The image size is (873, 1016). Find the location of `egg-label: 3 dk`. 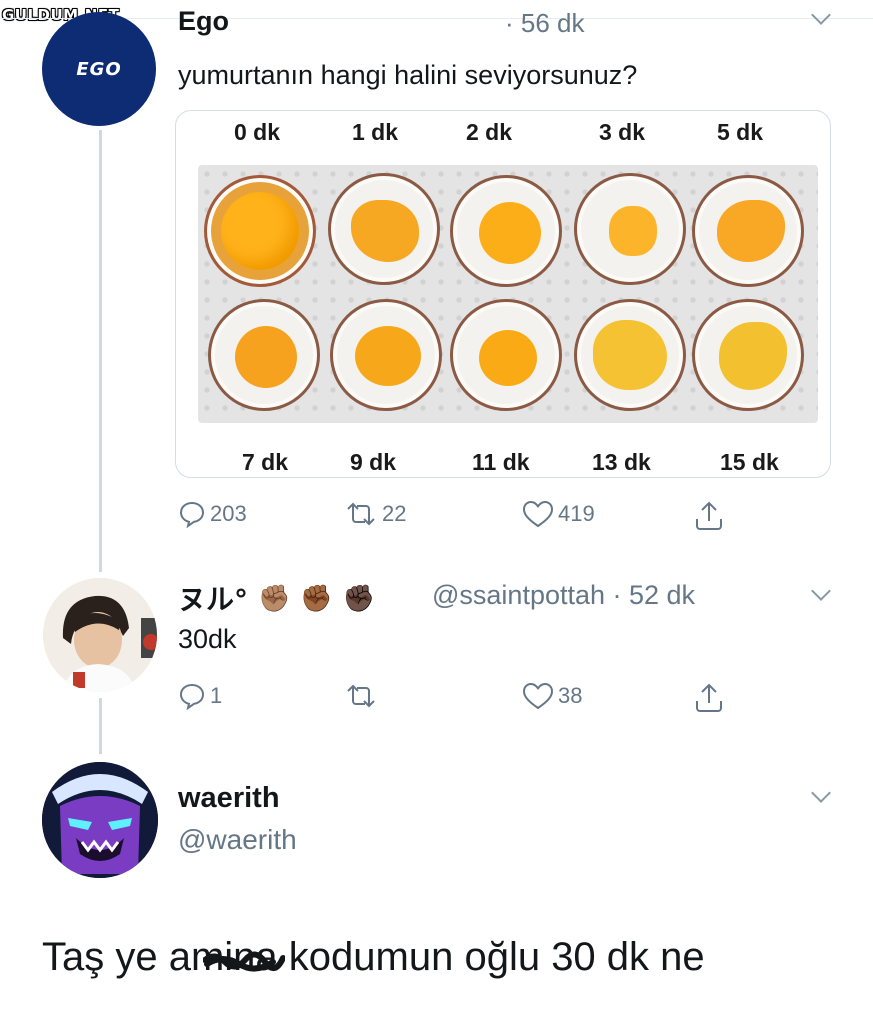

egg-label: 3 dk is located at coordinates (622, 132).